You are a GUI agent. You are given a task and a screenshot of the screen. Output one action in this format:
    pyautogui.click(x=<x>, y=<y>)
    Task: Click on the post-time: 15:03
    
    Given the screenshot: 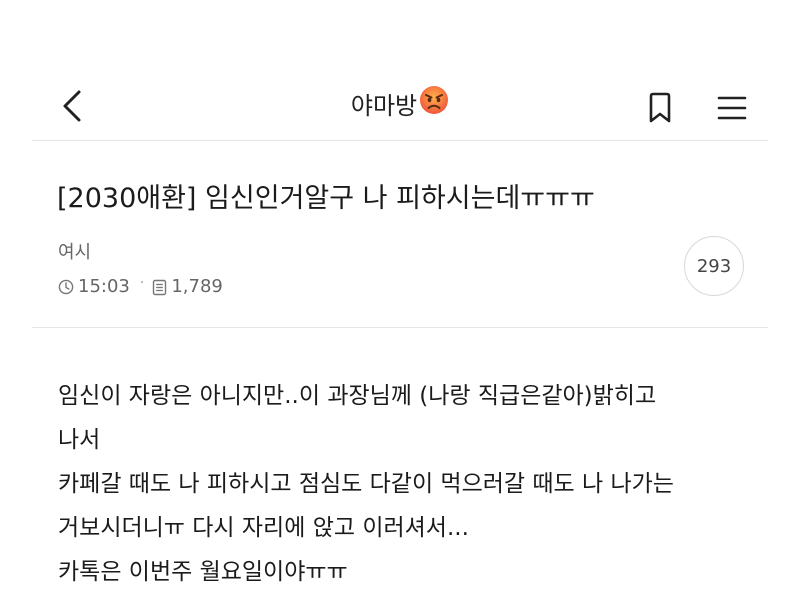 What is the action you would take?
    pyautogui.click(x=104, y=286)
    